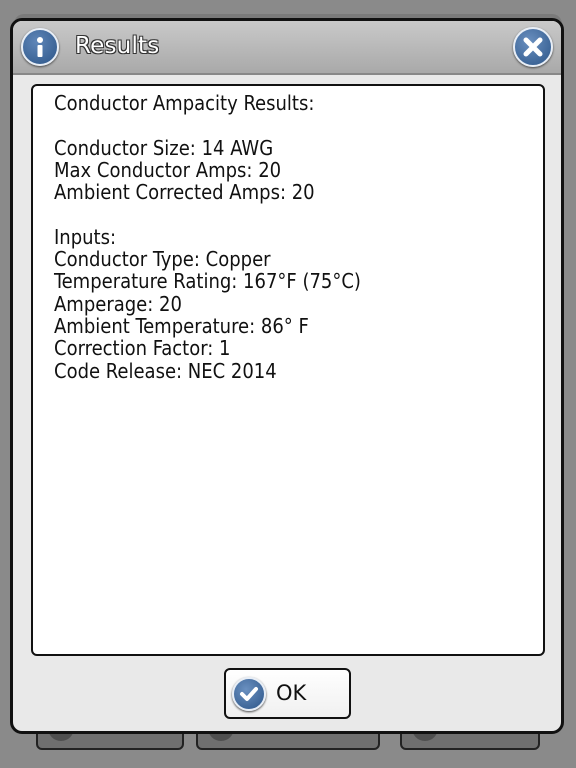 The image size is (576, 768). Describe the element at coordinates (117, 46) in the screenshot. I see `dialog-title: Results` at that location.